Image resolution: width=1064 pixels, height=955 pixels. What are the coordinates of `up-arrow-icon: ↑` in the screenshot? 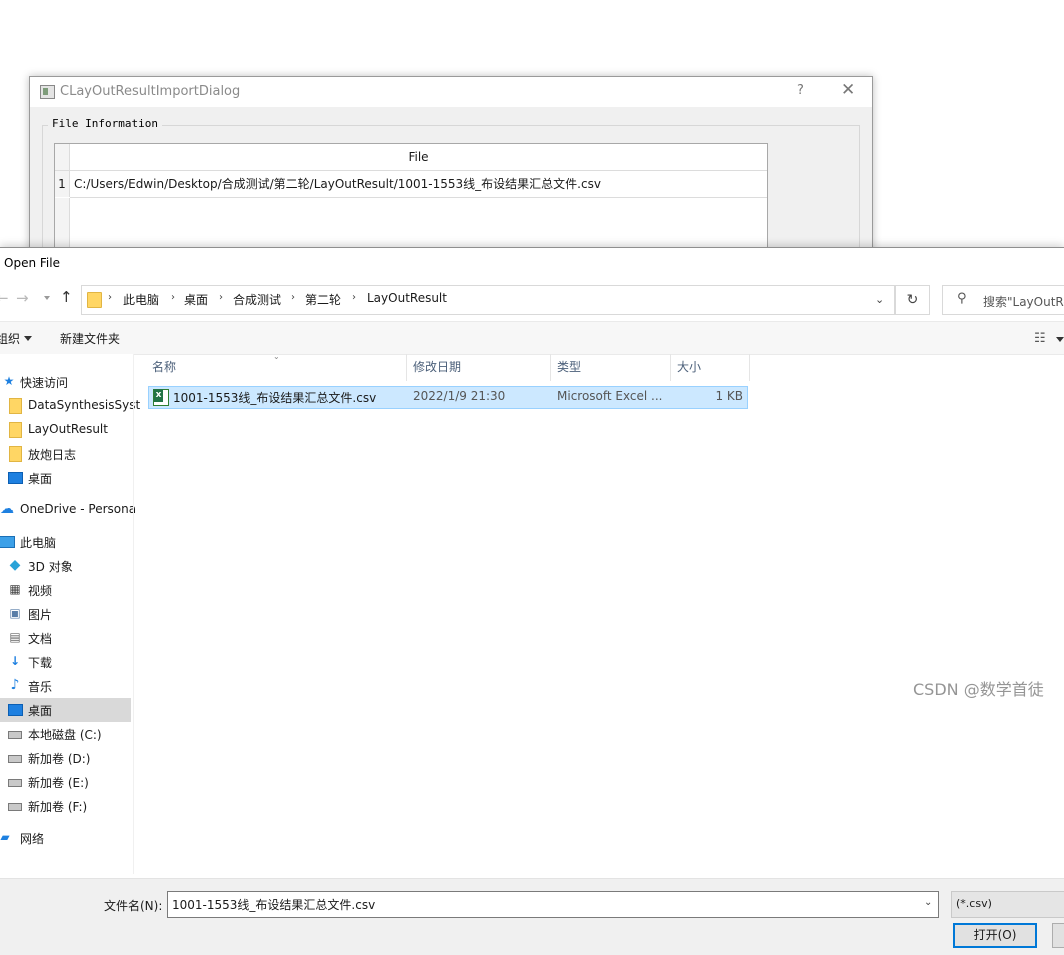 It's located at (66, 297).